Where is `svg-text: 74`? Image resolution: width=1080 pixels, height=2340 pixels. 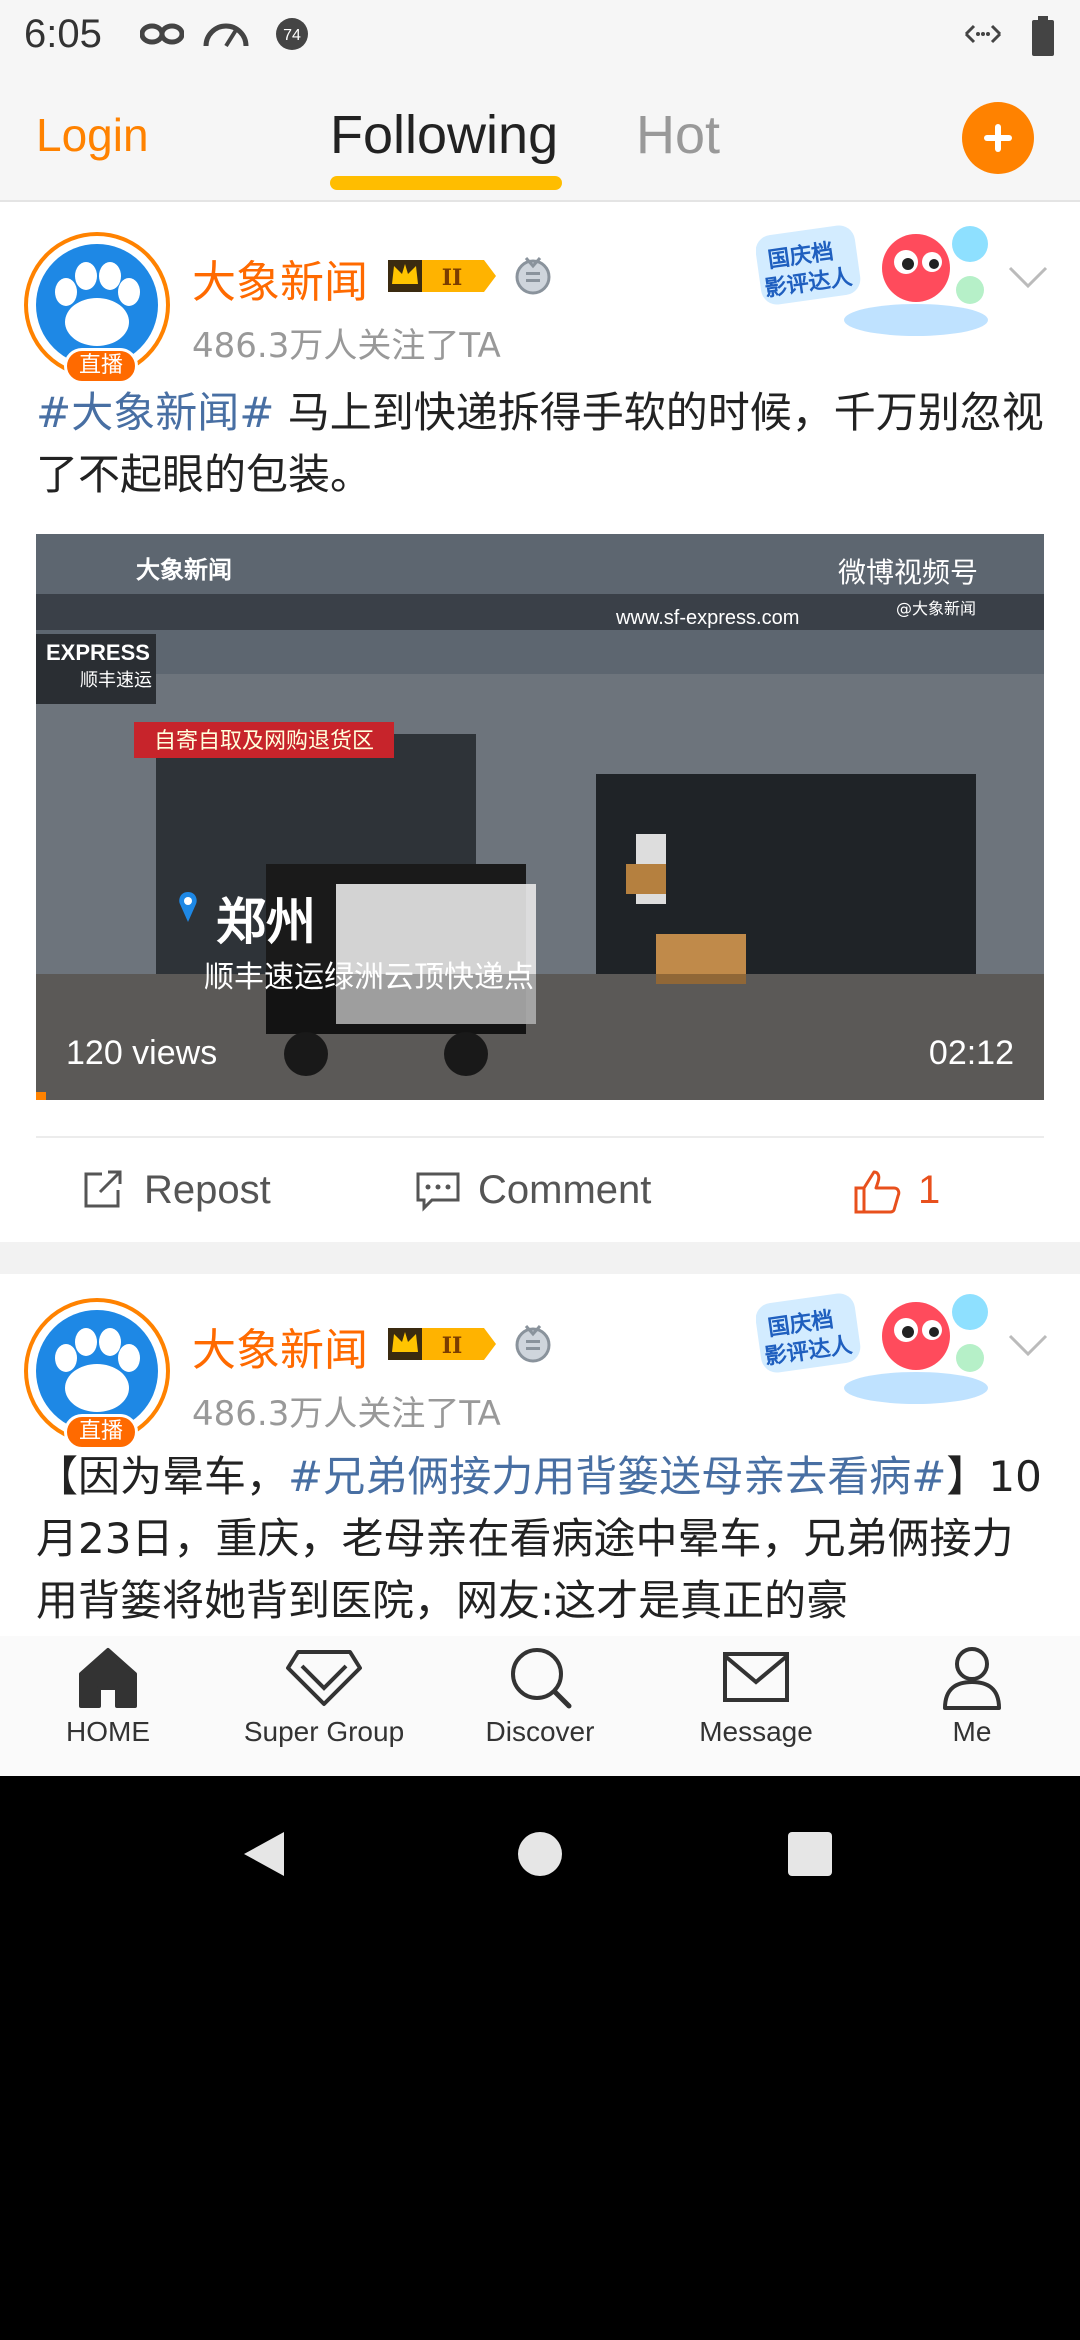 svg-text: 74 is located at coordinates (292, 35).